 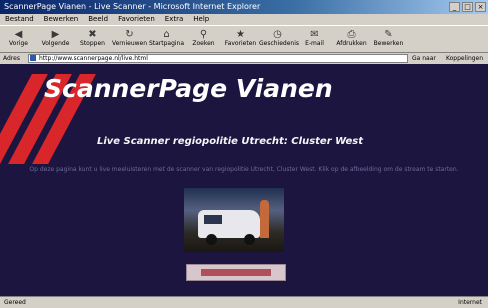 I want to click on favorites-button: ★ Favorieten, so click(x=240, y=39).